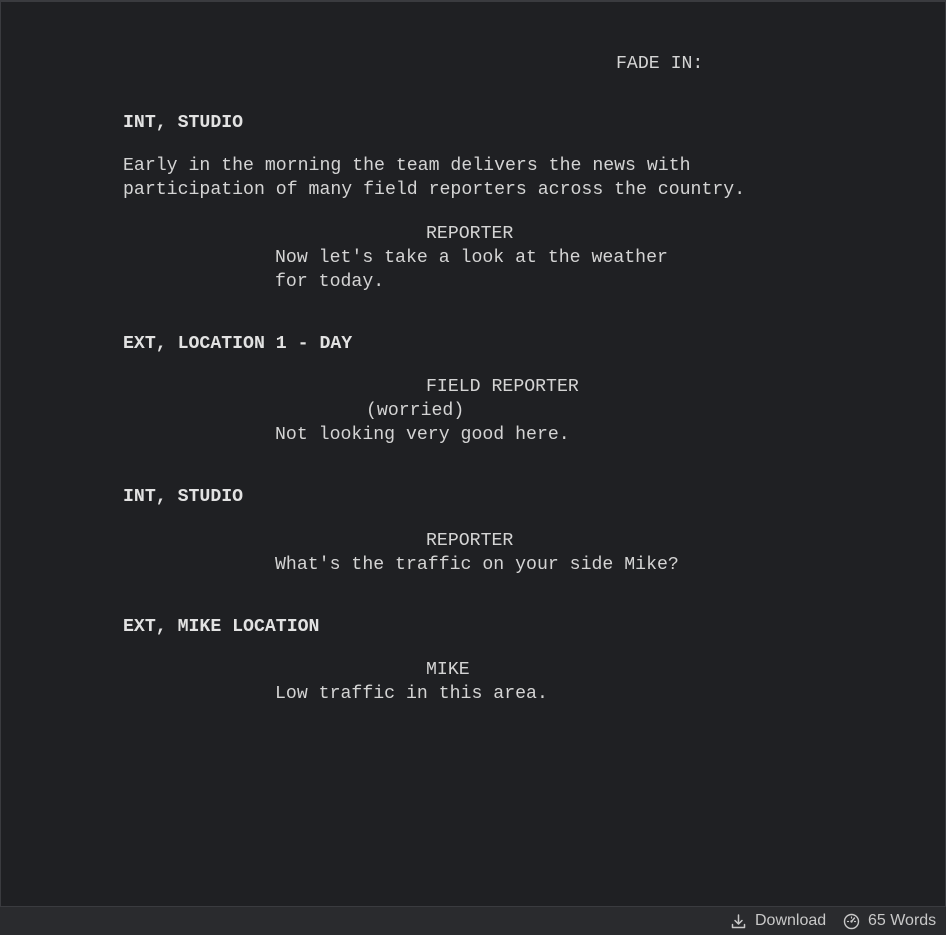 This screenshot has width=946, height=935. Describe the element at coordinates (238, 344) in the screenshot. I see `scene-heading: EXT, LOCATION 1 - DAY` at that location.